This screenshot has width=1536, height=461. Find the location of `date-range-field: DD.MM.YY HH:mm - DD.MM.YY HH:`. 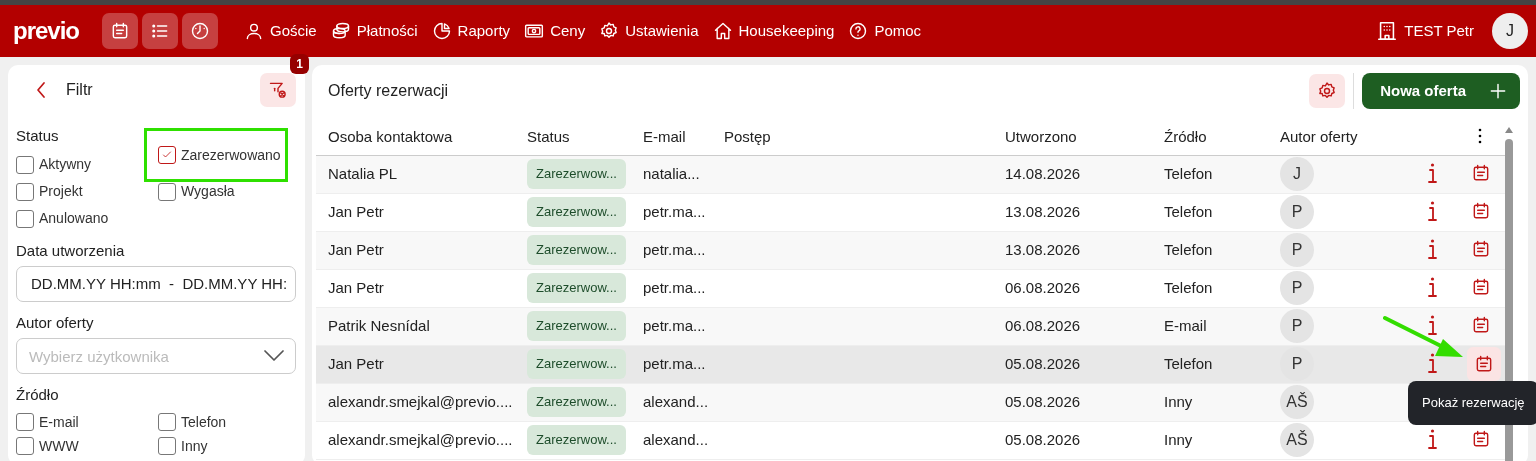

date-range-field: DD.MM.YY HH:mm - DD.MM.YY HH: is located at coordinates (156, 284).